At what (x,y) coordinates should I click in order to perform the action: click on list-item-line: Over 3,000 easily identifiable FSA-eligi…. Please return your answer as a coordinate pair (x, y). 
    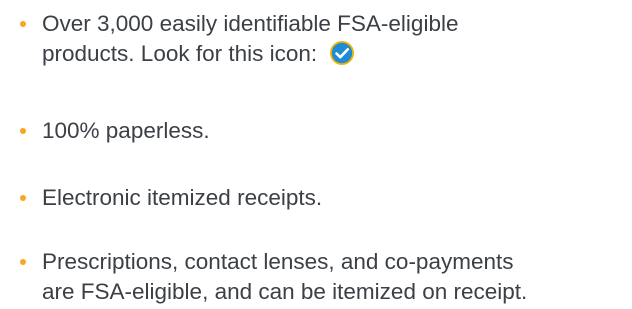
    Looking at the image, I should click on (250, 23).